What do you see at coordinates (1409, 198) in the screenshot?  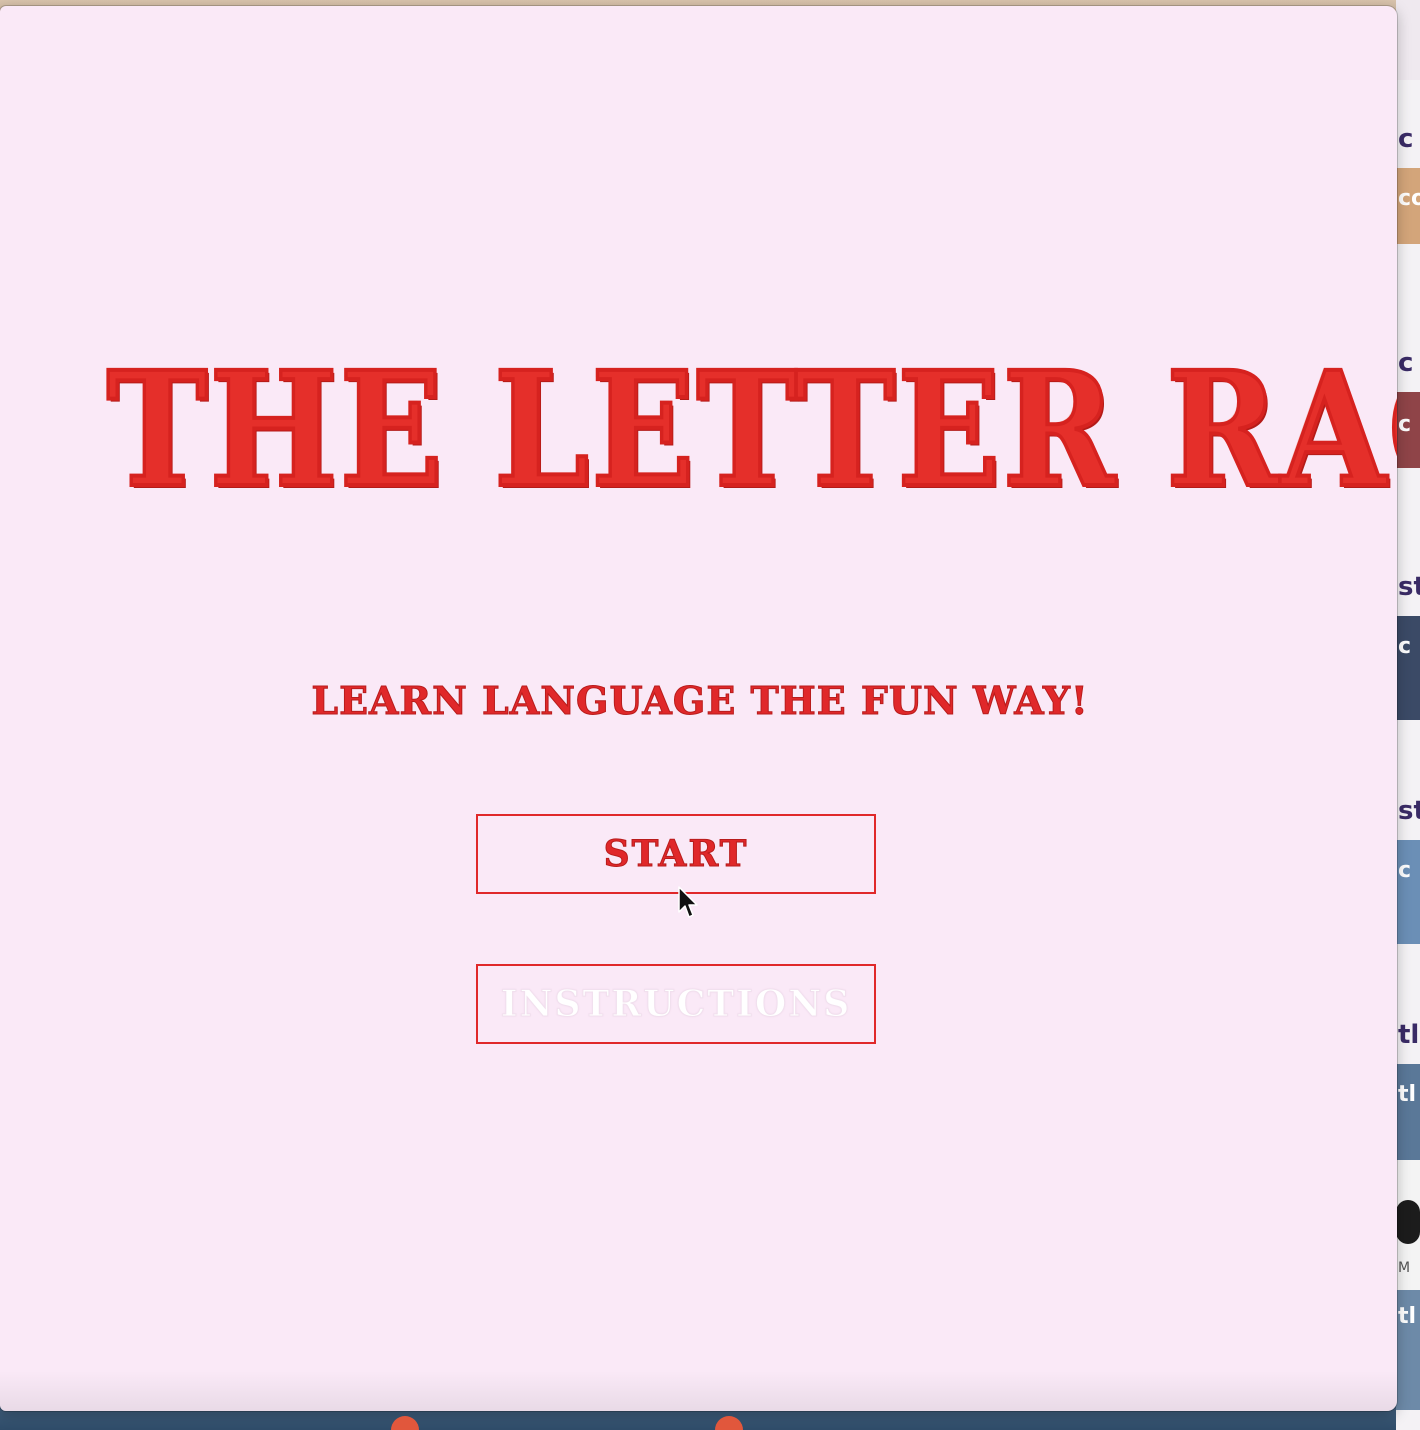 I see `bg-fragment: co` at bounding box center [1409, 198].